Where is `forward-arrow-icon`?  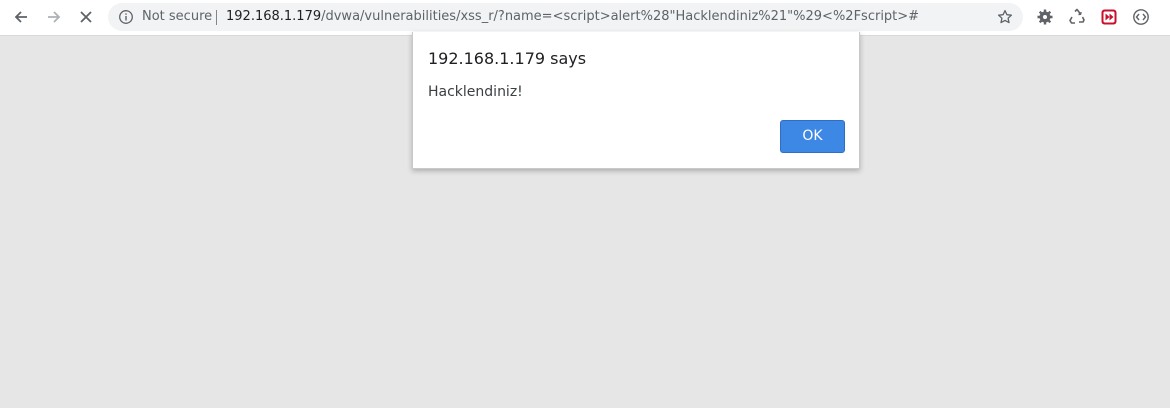 forward-arrow-icon is located at coordinates (54, 17).